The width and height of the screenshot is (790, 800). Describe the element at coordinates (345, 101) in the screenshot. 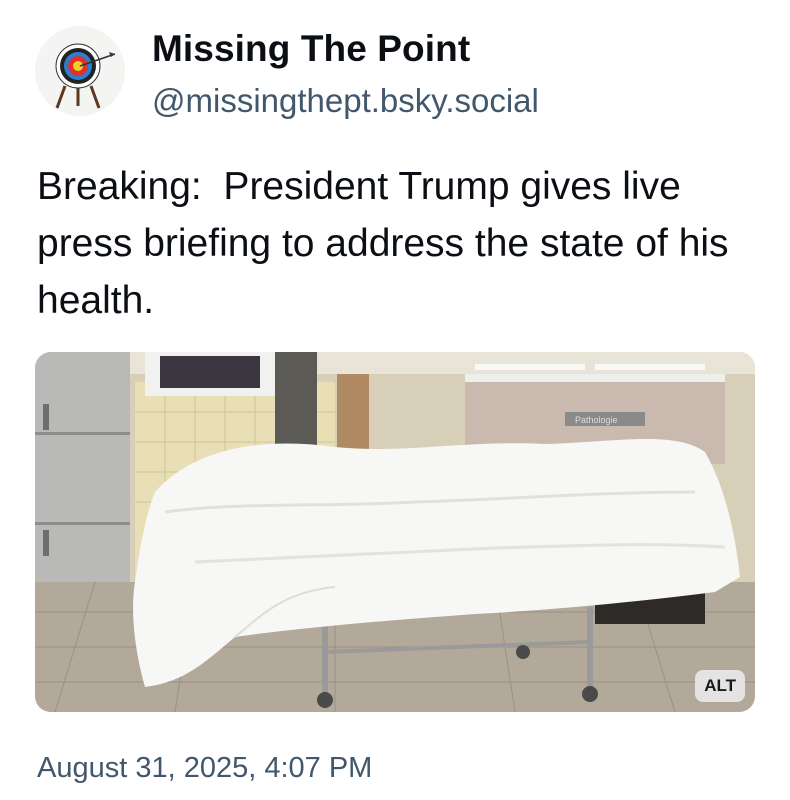

I see `user-handle: @missingthept.bsky.social` at that location.